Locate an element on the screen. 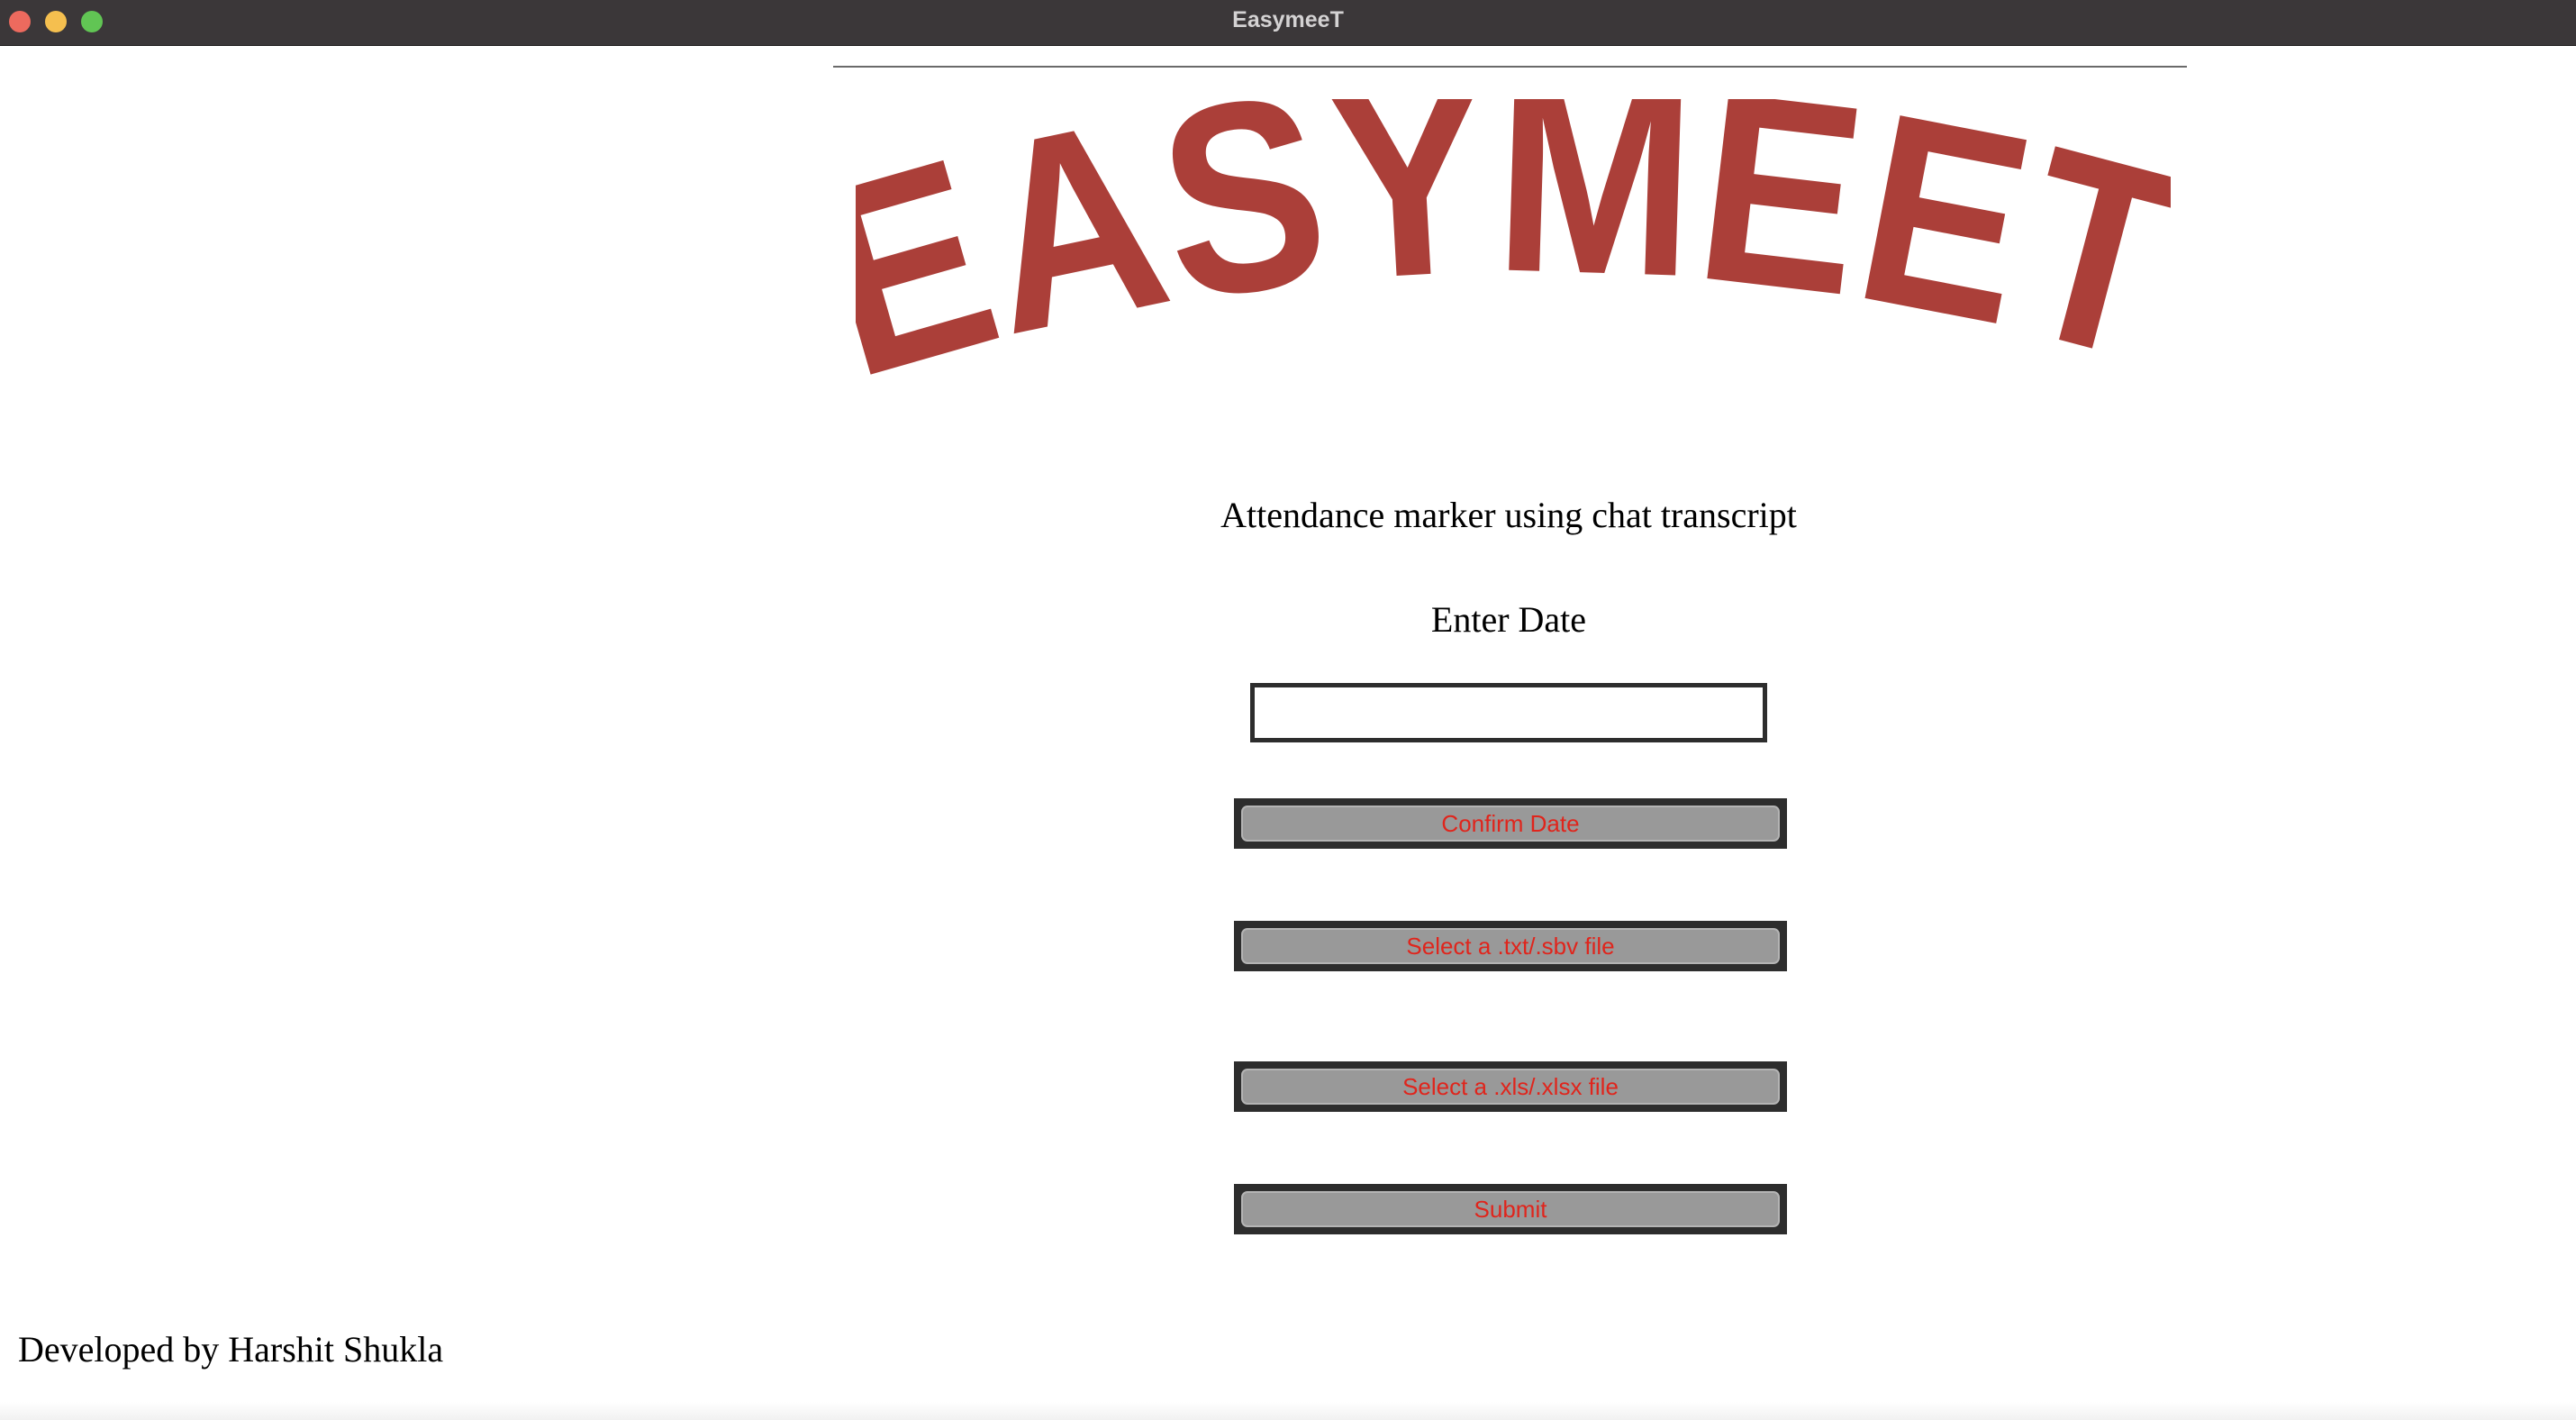 The width and height of the screenshot is (2576, 1420). submit-button: Submit is located at coordinates (1511, 1209).